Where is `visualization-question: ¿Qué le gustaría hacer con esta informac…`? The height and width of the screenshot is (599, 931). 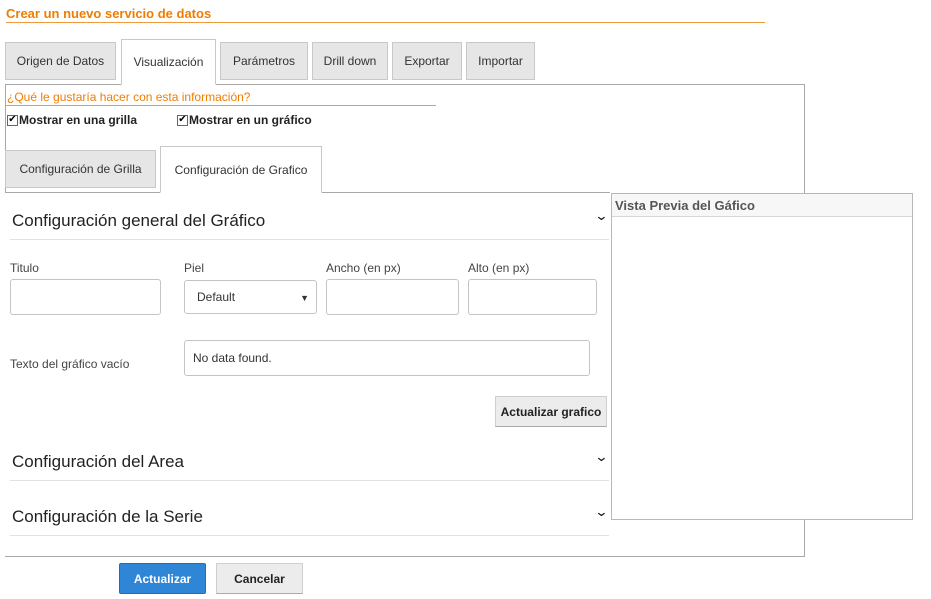 visualization-question: ¿Qué le gustaría hacer con esta informac… is located at coordinates (129, 97).